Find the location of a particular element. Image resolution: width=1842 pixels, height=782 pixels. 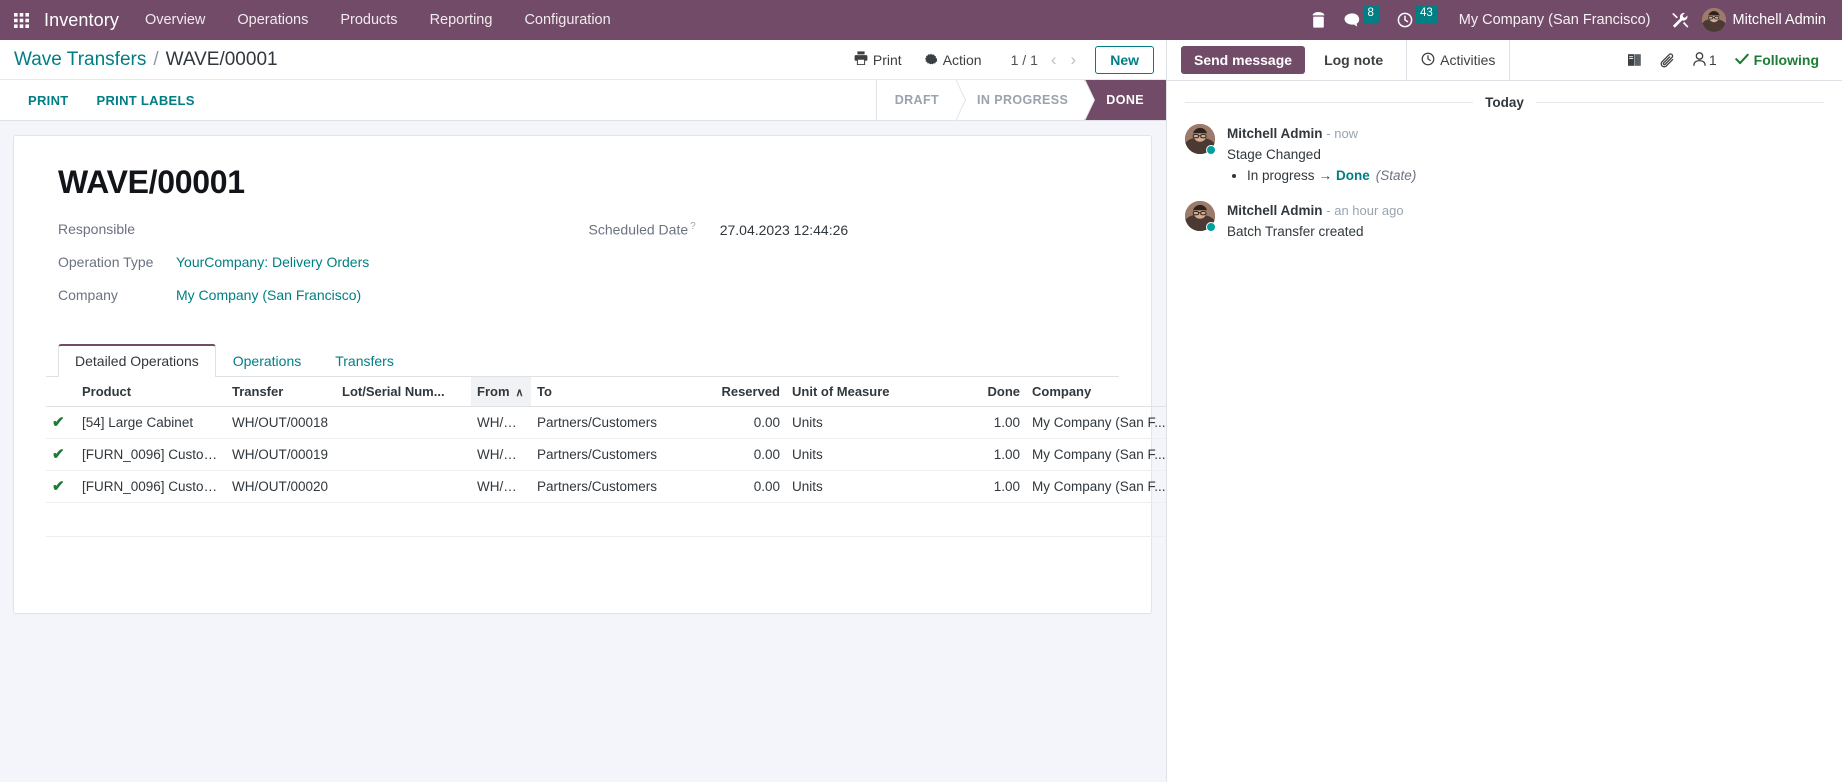

menu-operations: Operations is located at coordinates (272, 20).